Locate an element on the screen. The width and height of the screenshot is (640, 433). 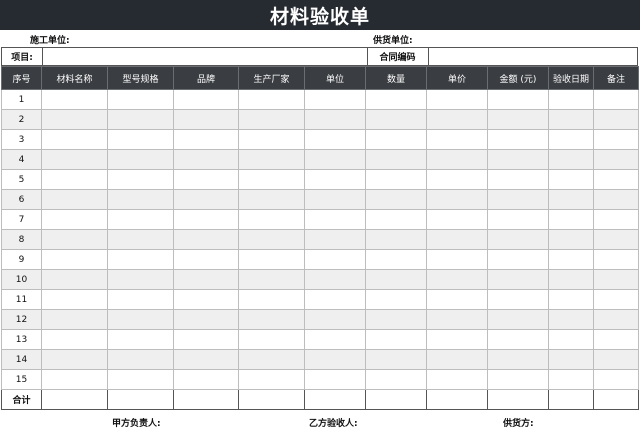
contract-code-value is located at coordinates (532, 56).